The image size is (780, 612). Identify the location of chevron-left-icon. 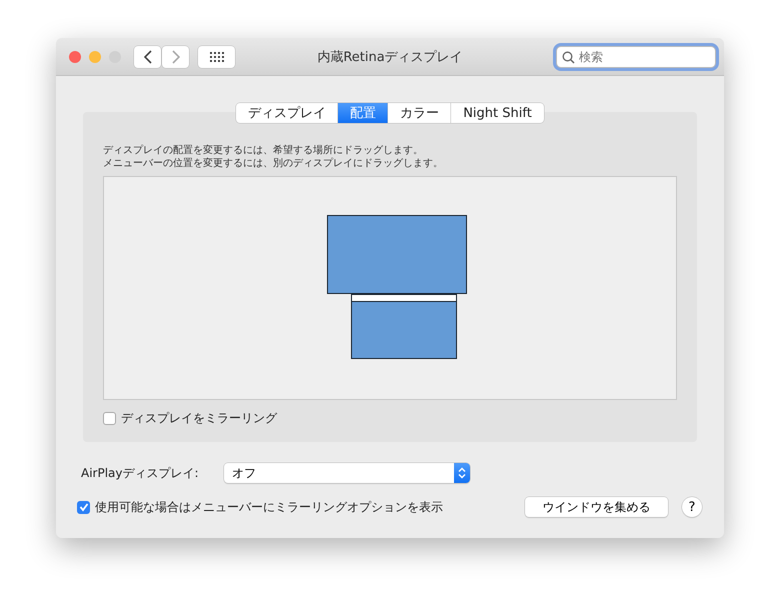
(148, 57).